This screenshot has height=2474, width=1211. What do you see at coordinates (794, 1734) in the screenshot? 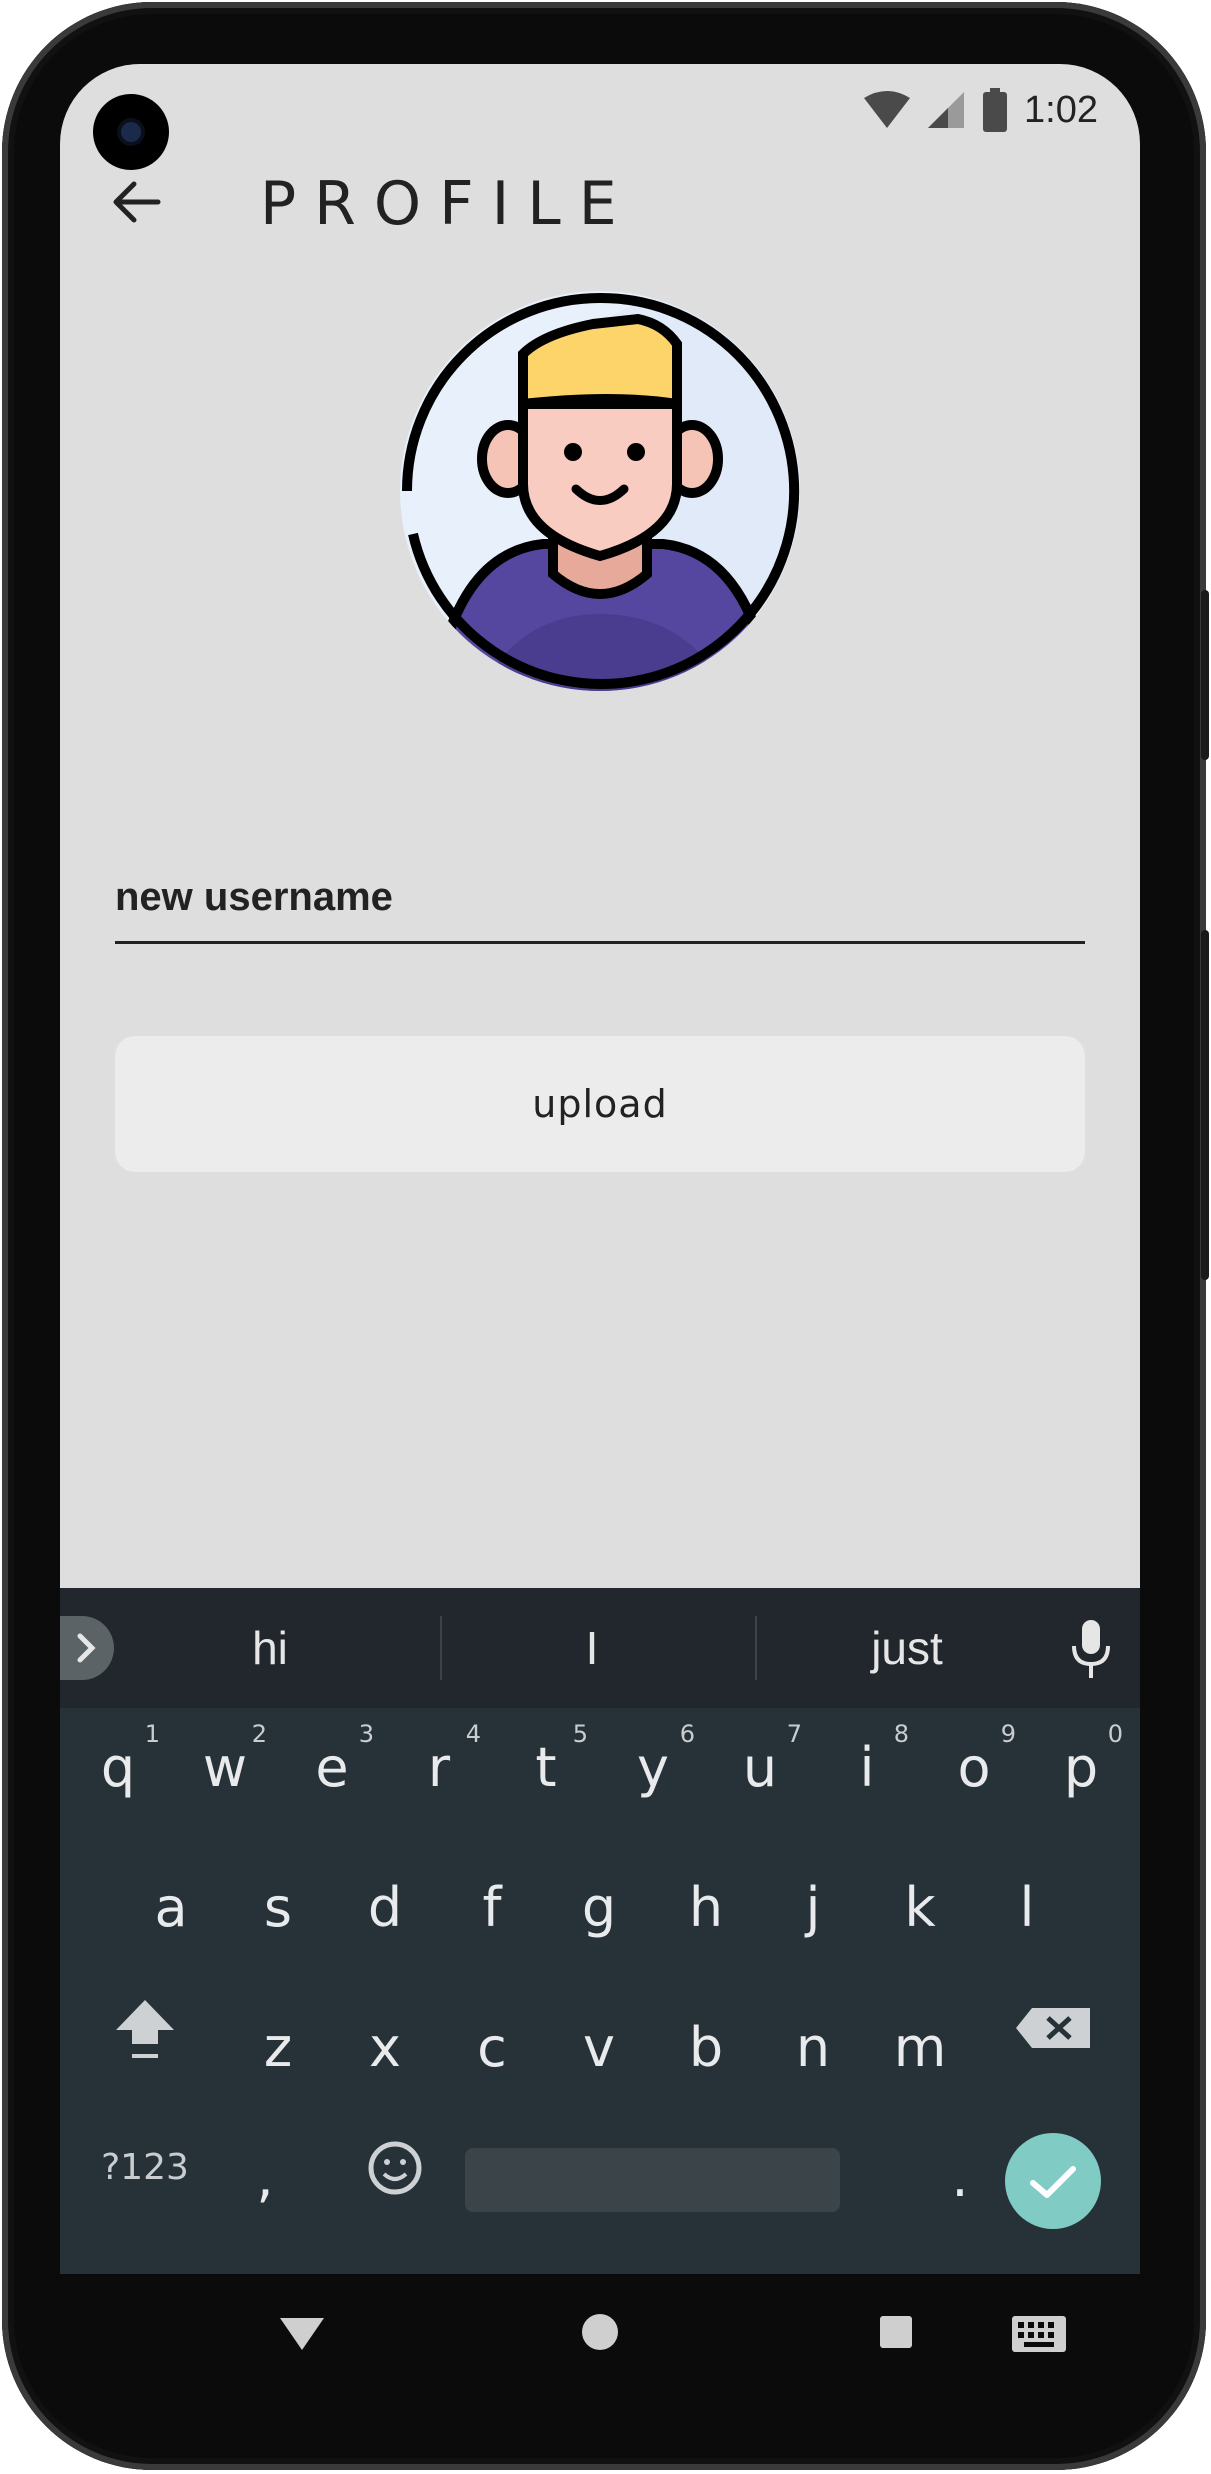
I see `key-number-hint: 7` at bounding box center [794, 1734].